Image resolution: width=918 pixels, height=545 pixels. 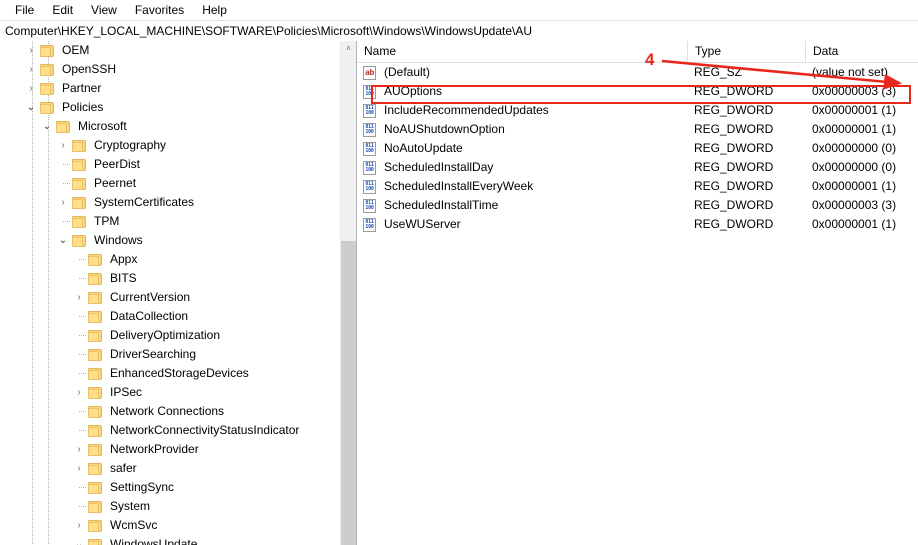 What do you see at coordinates (130, 506) in the screenshot?
I see `tree-node-label: System` at bounding box center [130, 506].